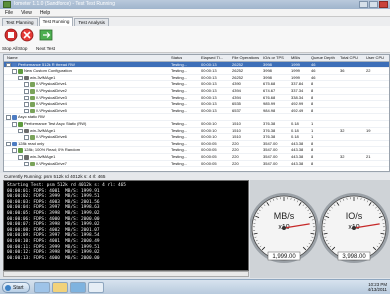 The height and width of the screenshot is (294, 390). Describe the element at coordinates (196, 117) in the screenshot. I see `table-row: Asyc static RW` at that location.